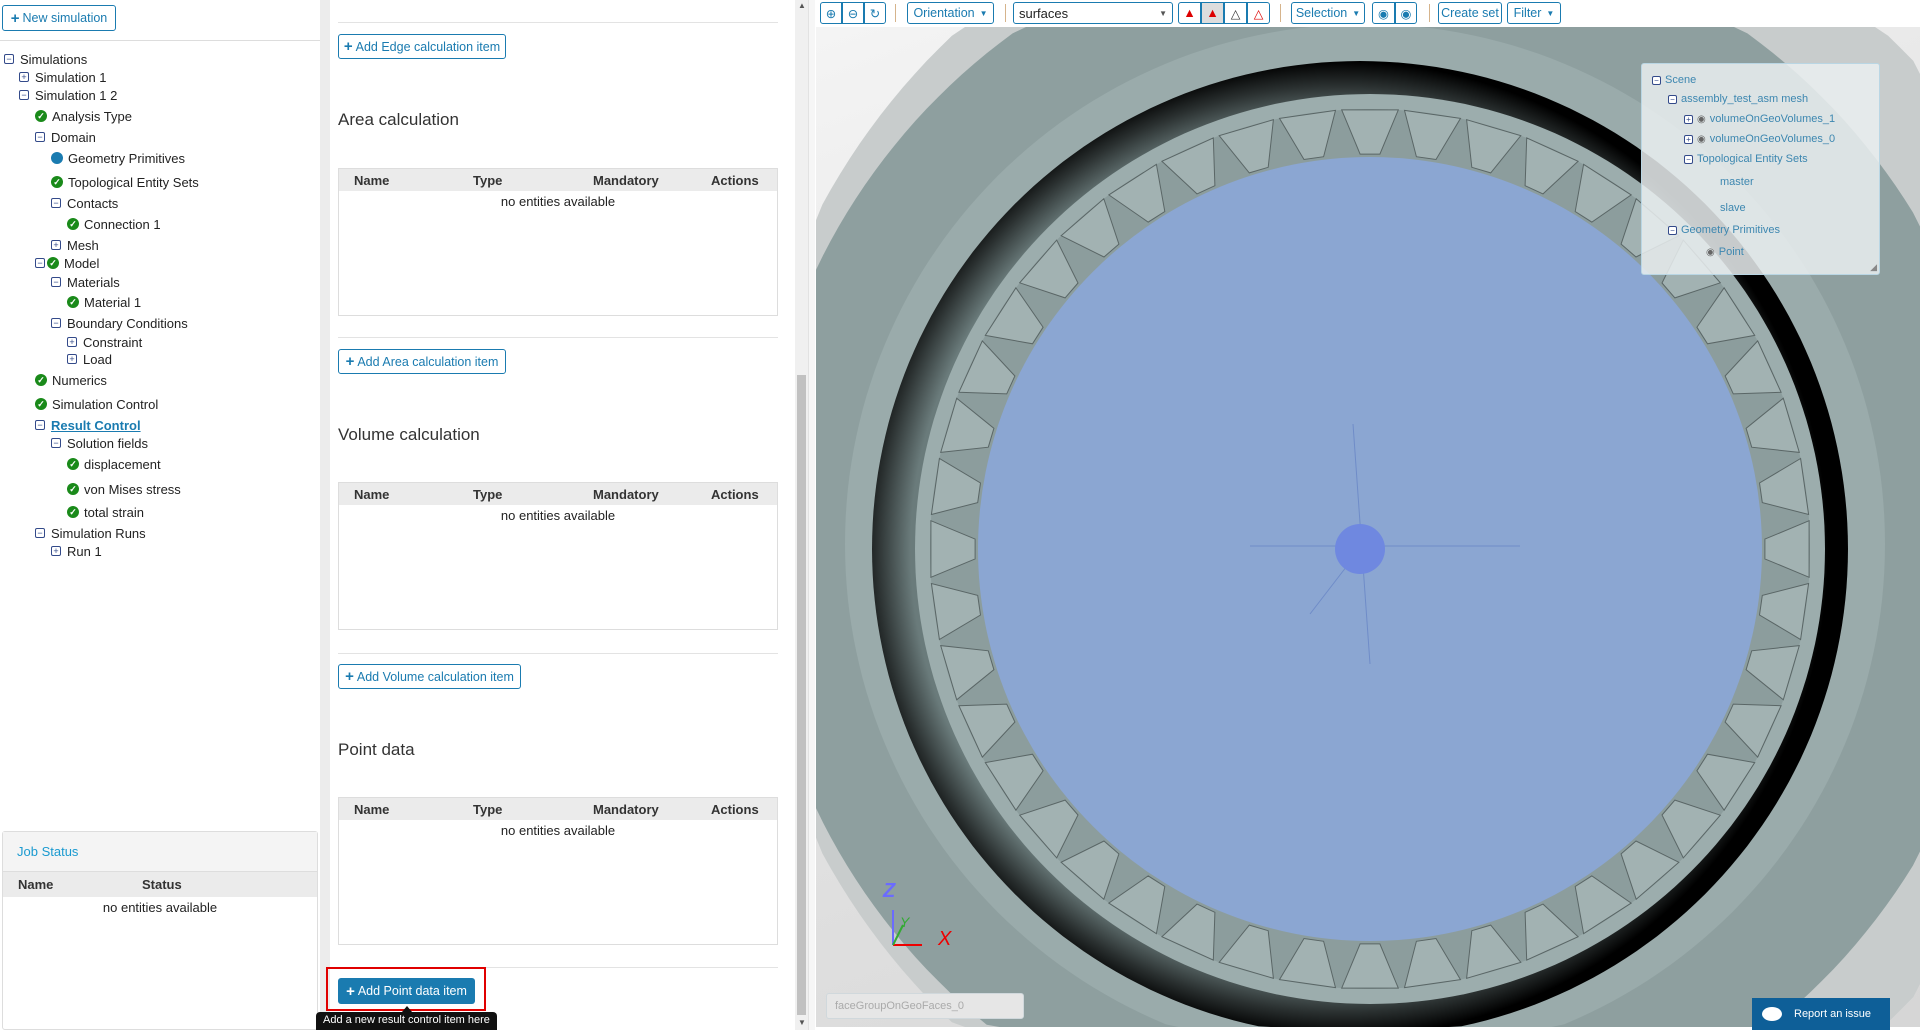 Image resolution: width=1920 pixels, height=1030 pixels. What do you see at coordinates (422, 361) in the screenshot?
I see `add-item-button: + Add Area calculation item` at bounding box center [422, 361].